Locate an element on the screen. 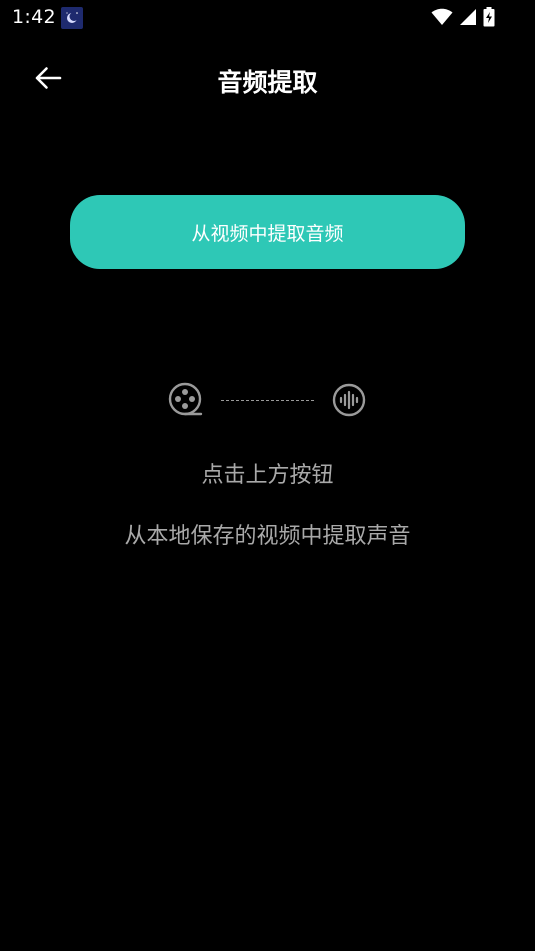 This screenshot has width=535, height=951. hint-secondary-text: 从本地保存的视频中提取声音 is located at coordinates (267, 536).